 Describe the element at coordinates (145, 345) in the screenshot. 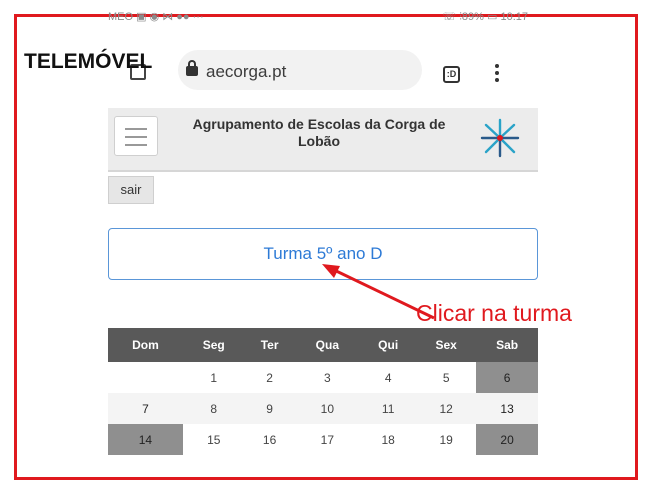

I see `weekday-header: Dom` at that location.